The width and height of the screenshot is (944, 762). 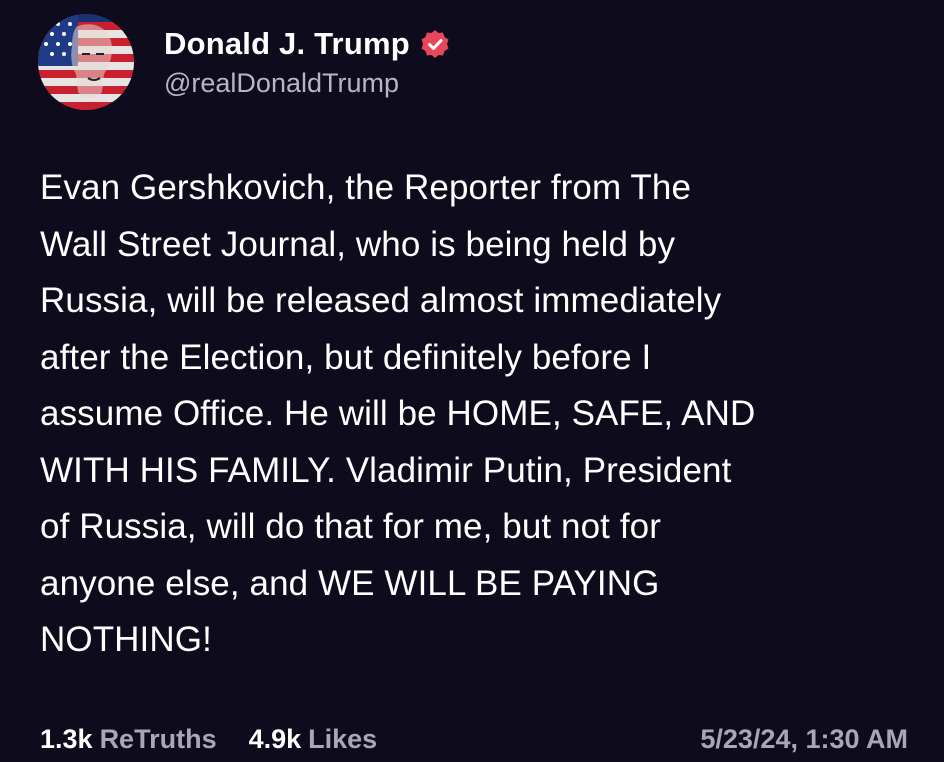 I want to click on retruths-stat: 1.3k ReTruths, so click(x=128, y=739).